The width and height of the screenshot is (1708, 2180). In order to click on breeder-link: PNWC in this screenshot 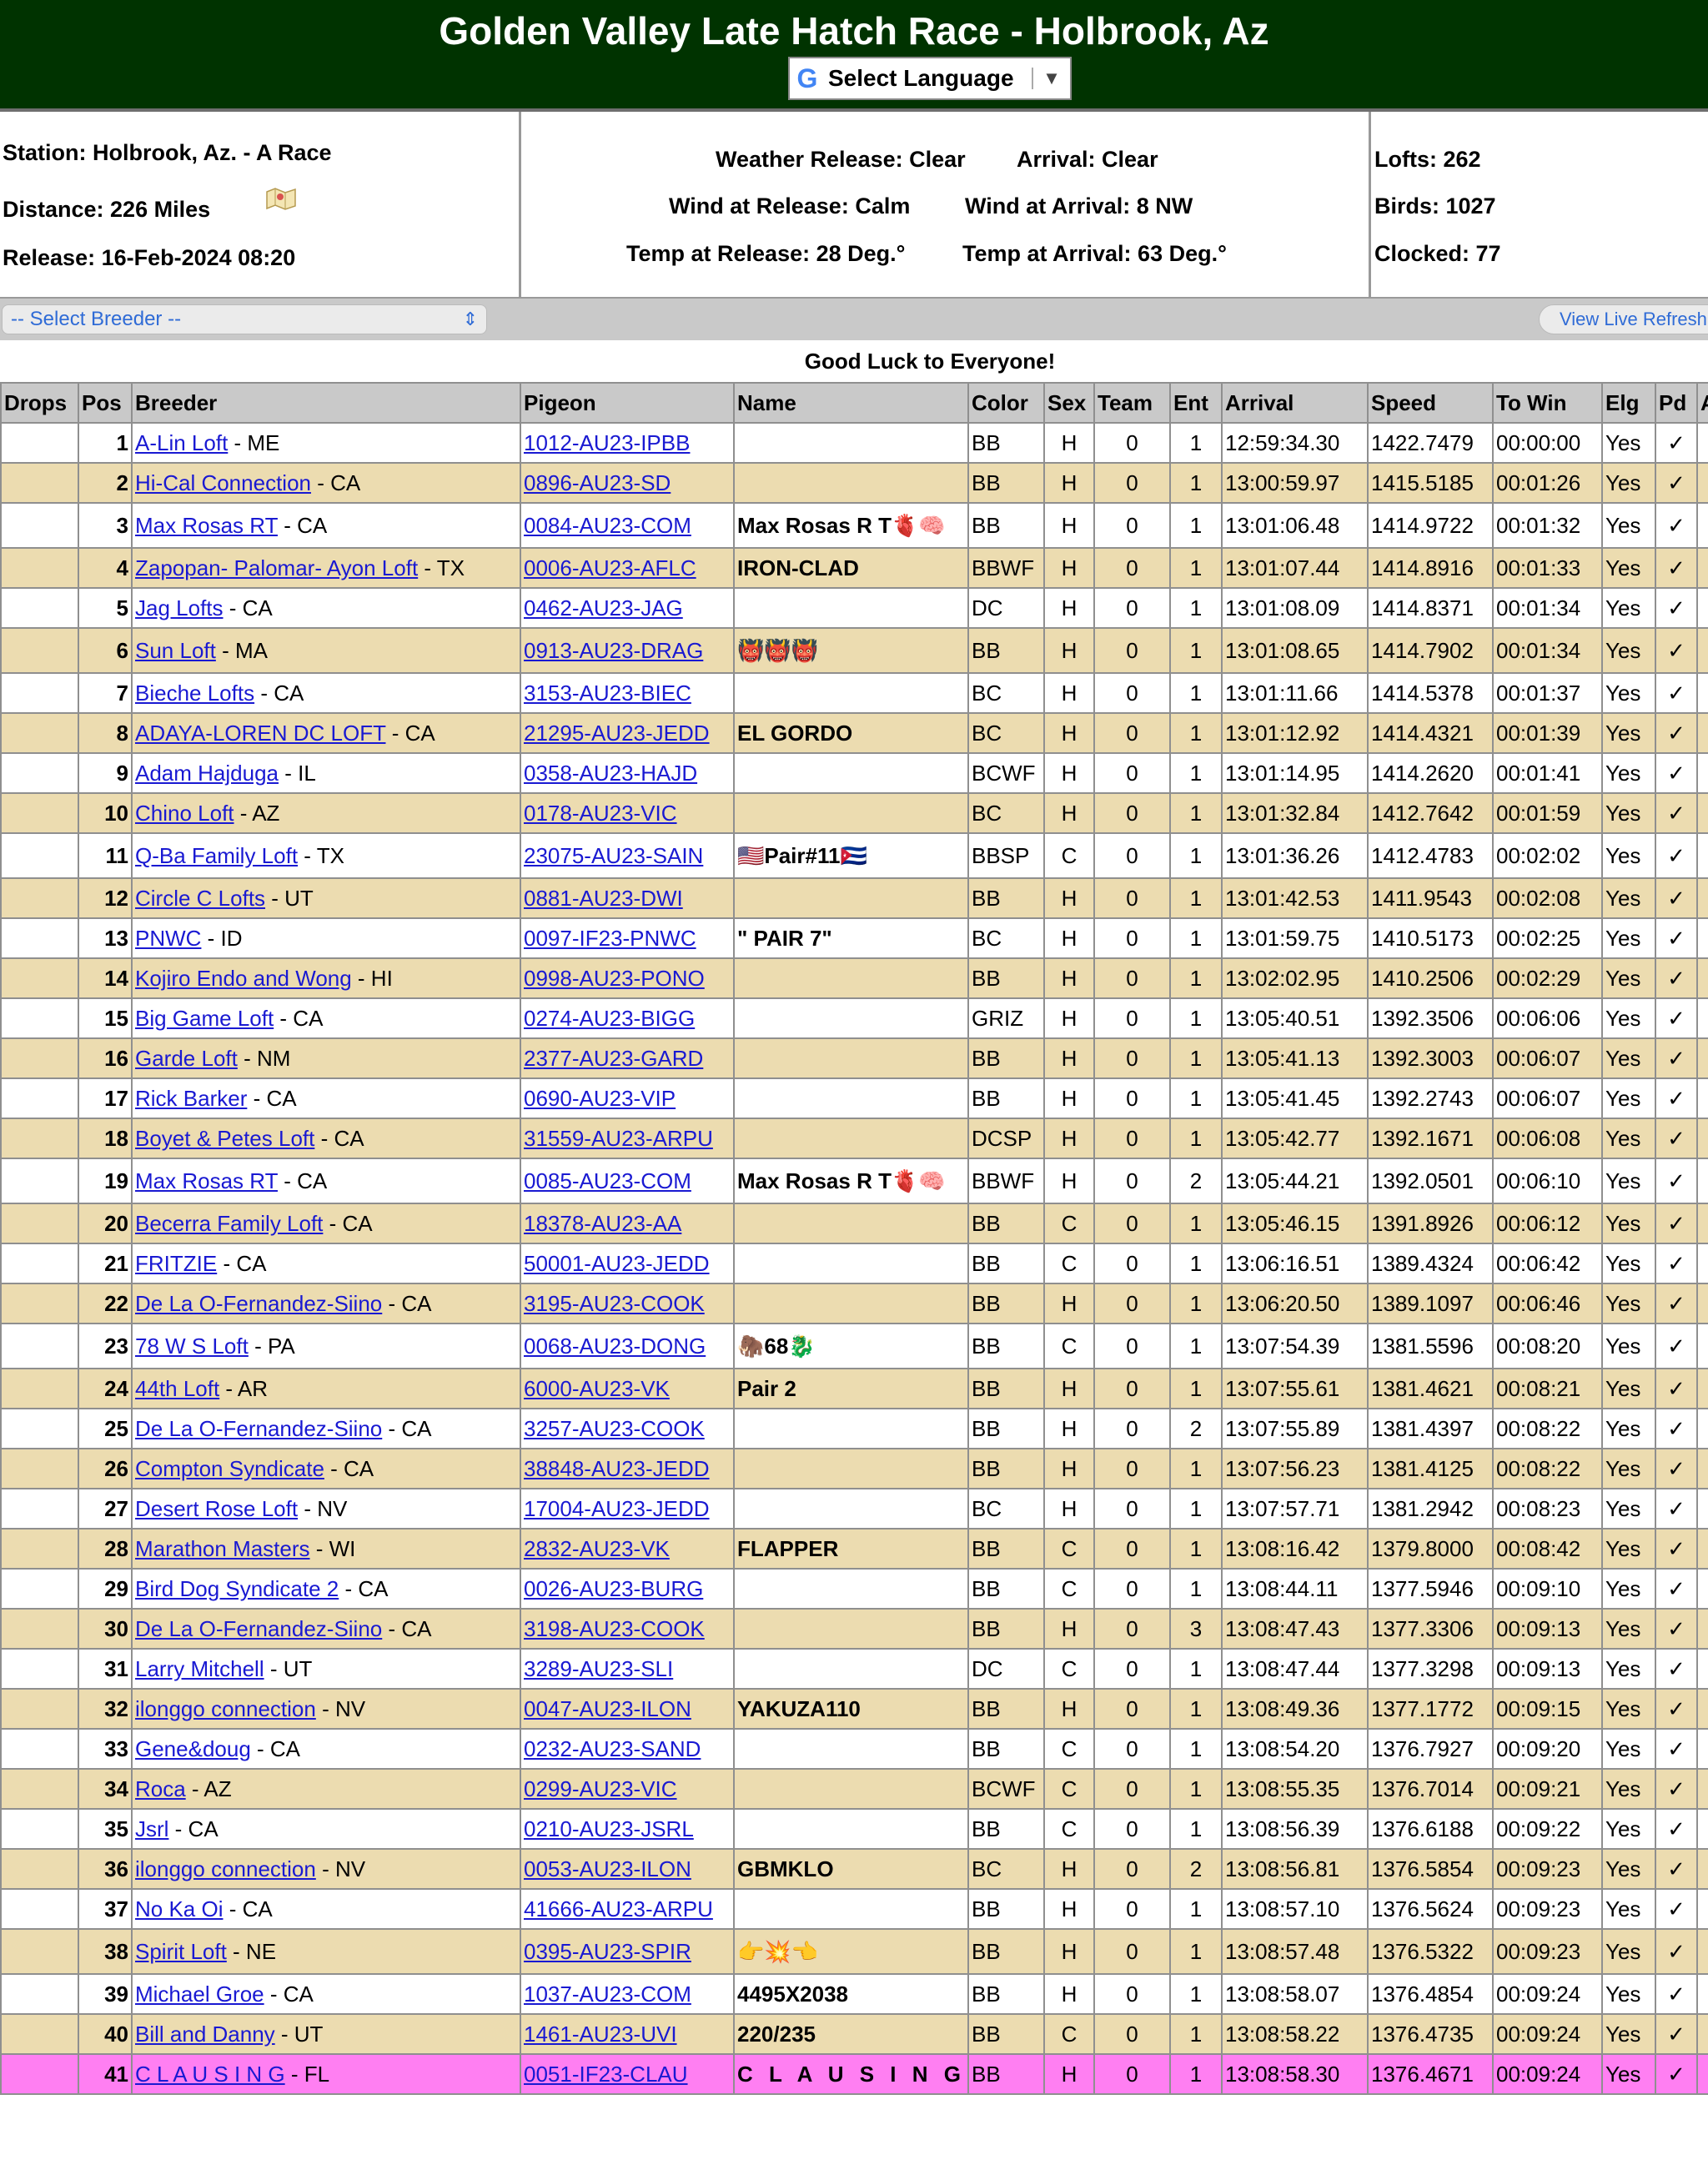, I will do `click(168, 938)`.